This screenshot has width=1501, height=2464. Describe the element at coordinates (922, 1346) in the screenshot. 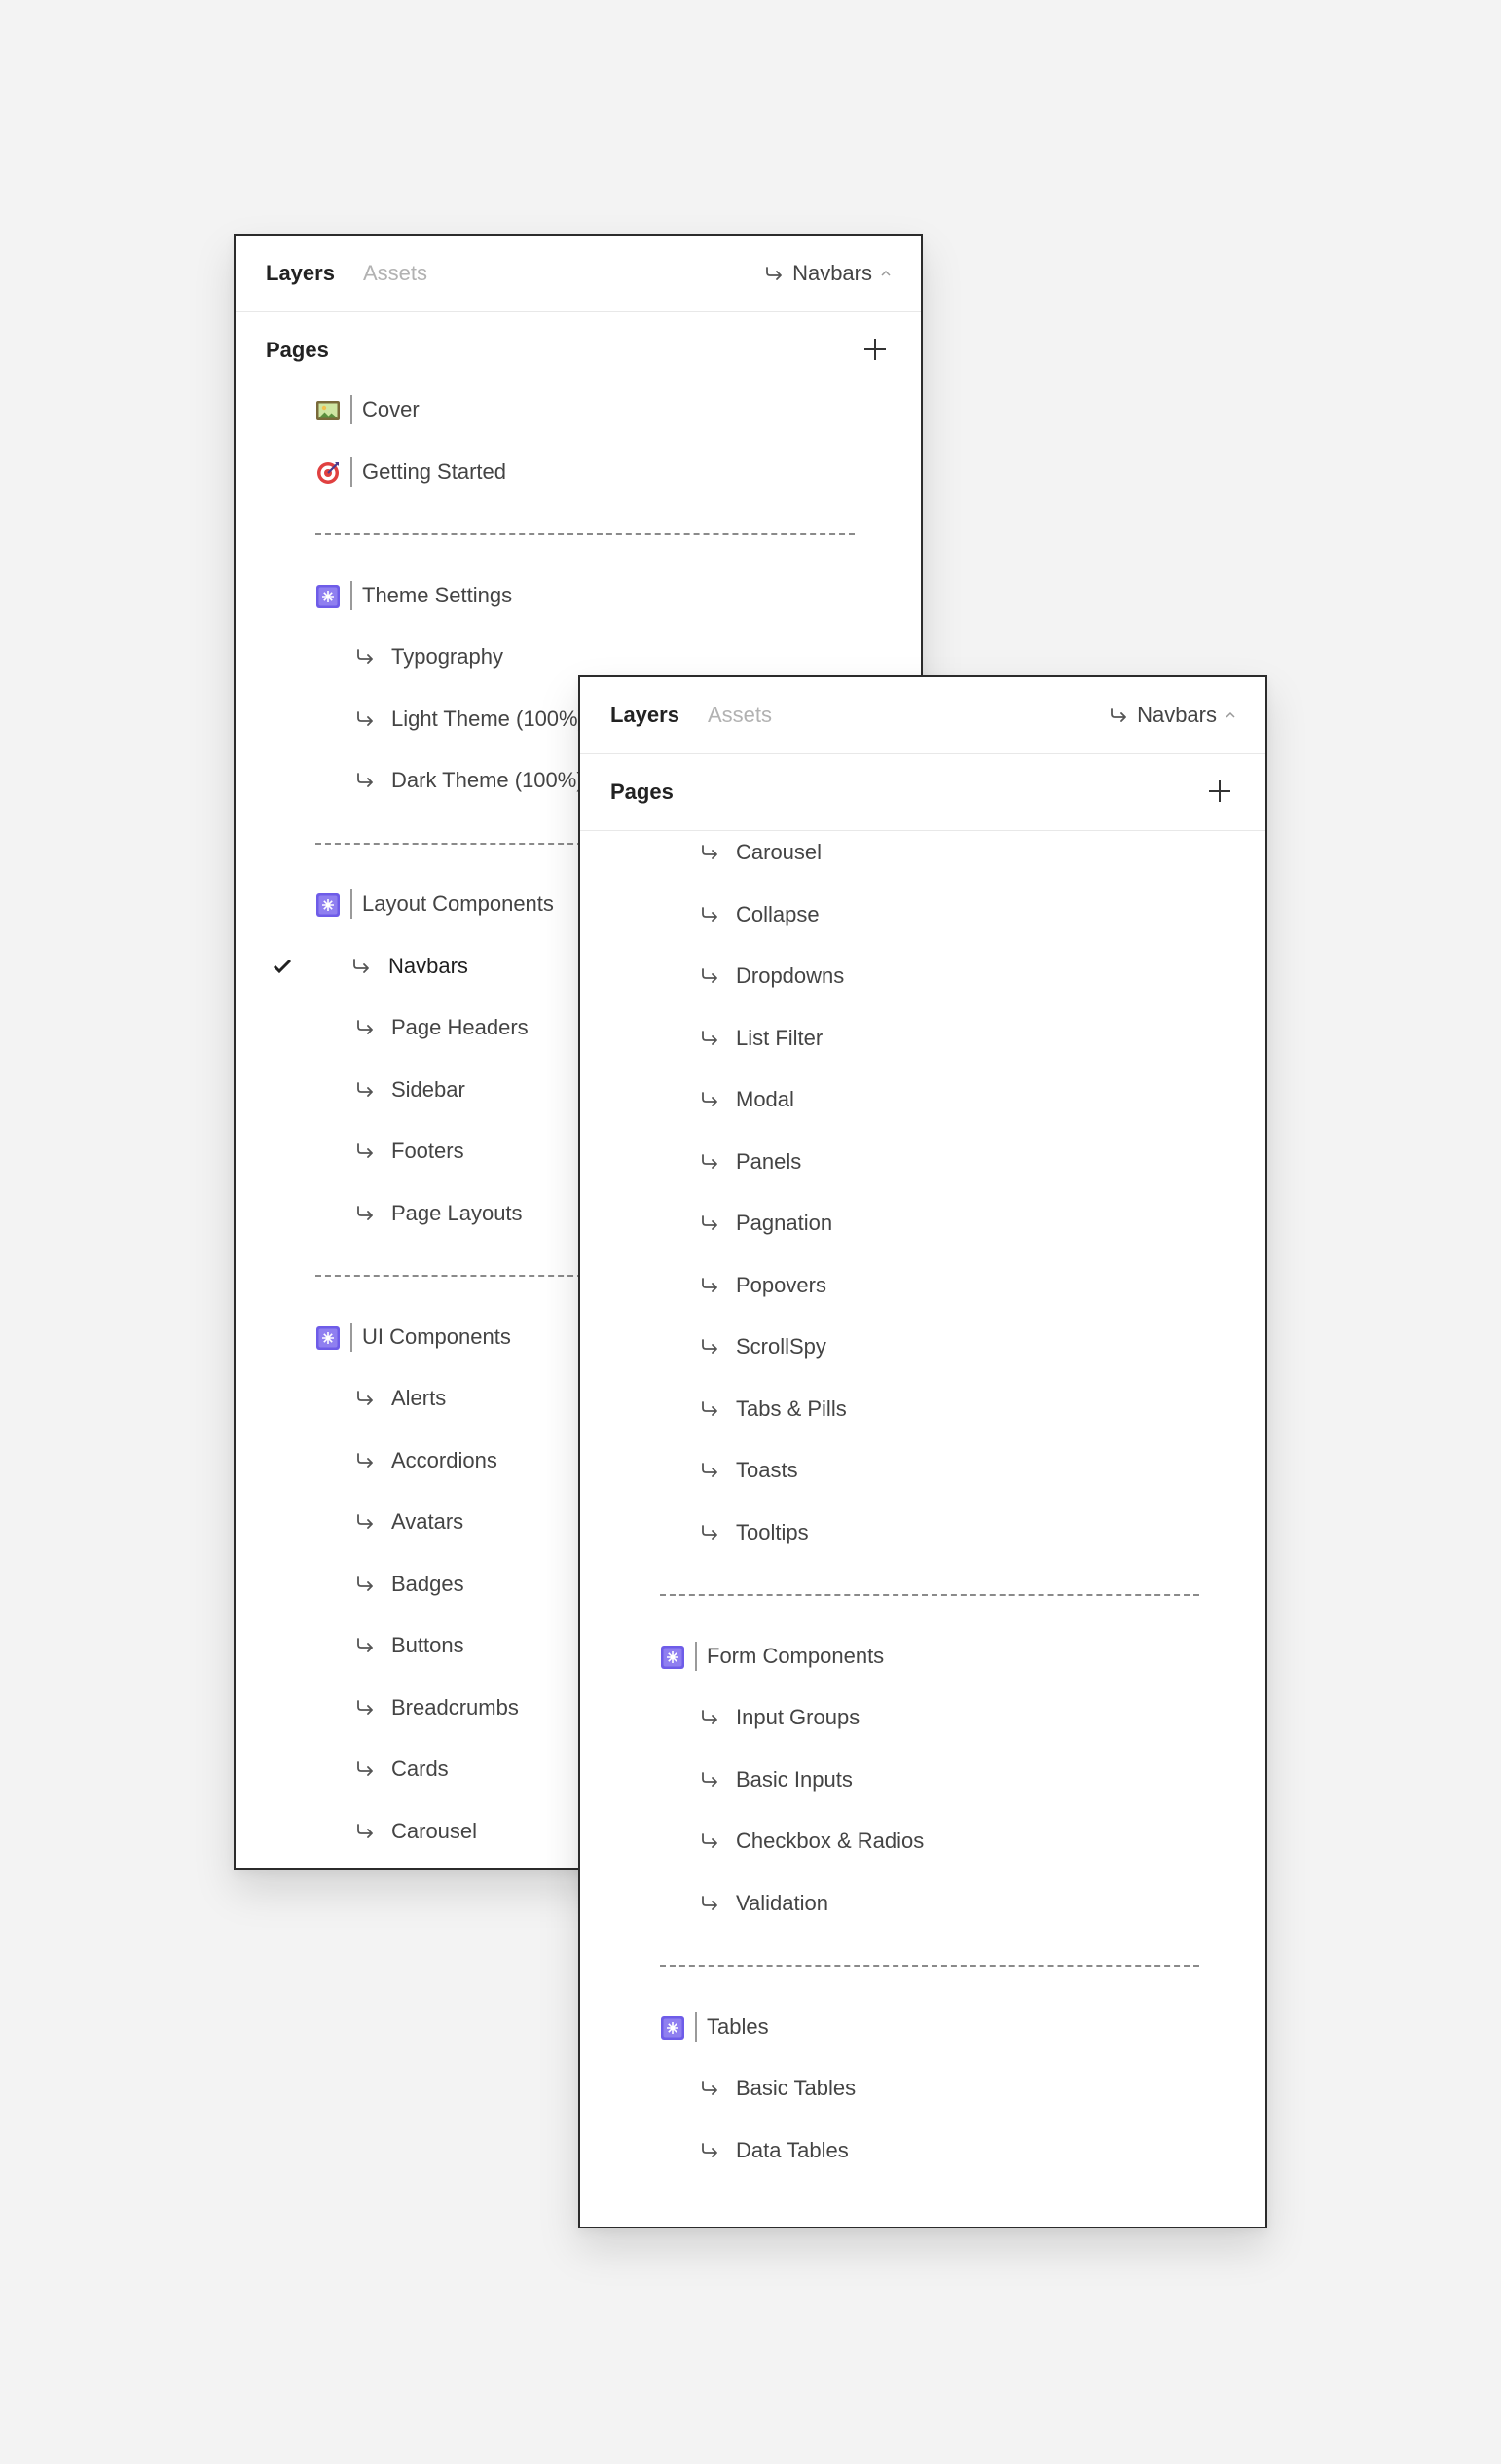

I see `page-item: ScrollSpy` at that location.